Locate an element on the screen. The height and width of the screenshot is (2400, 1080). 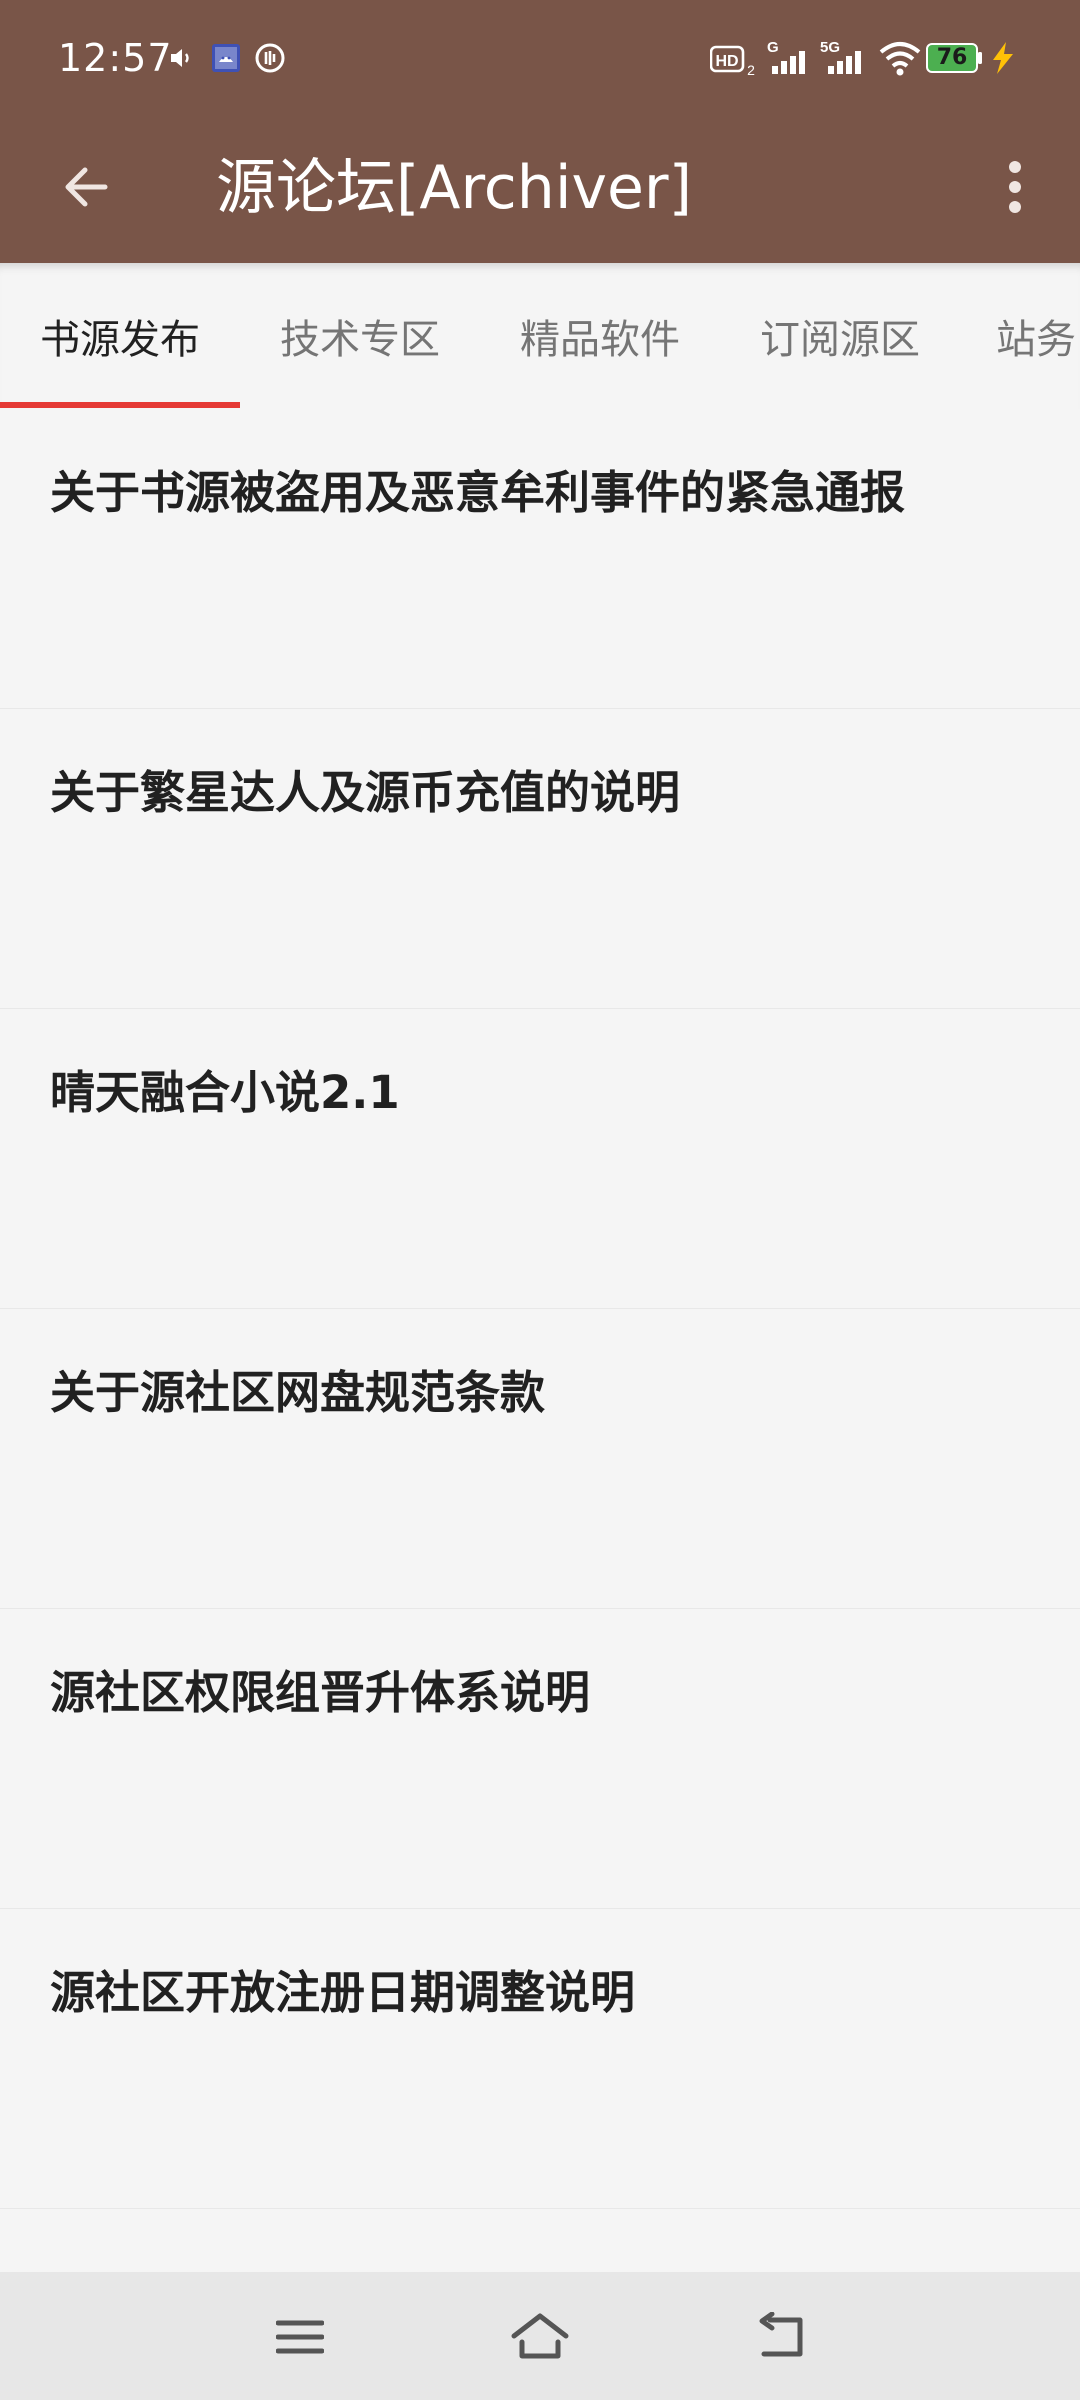
list-item: 关于源社区网盘规范条款 is located at coordinates (540, 1459).